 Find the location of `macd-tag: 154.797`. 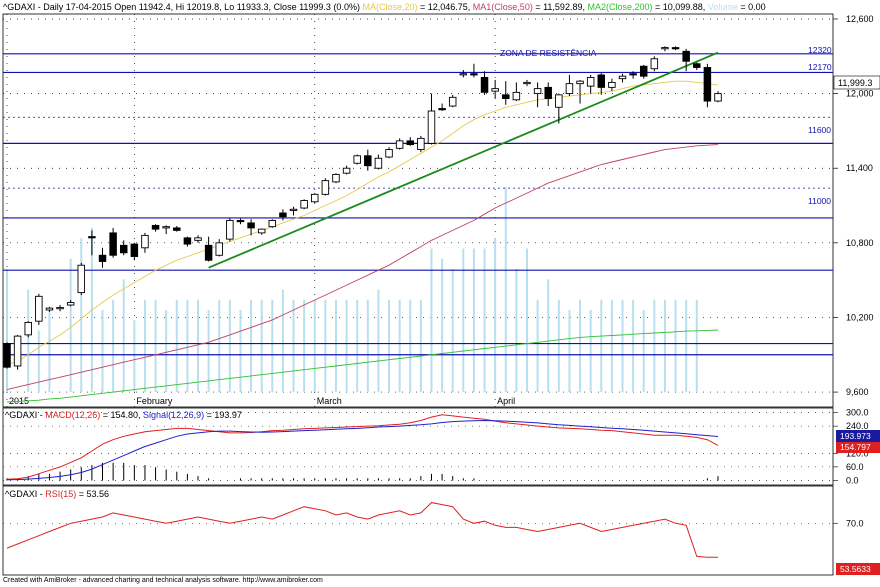

macd-tag: 154.797 is located at coordinates (855, 447).